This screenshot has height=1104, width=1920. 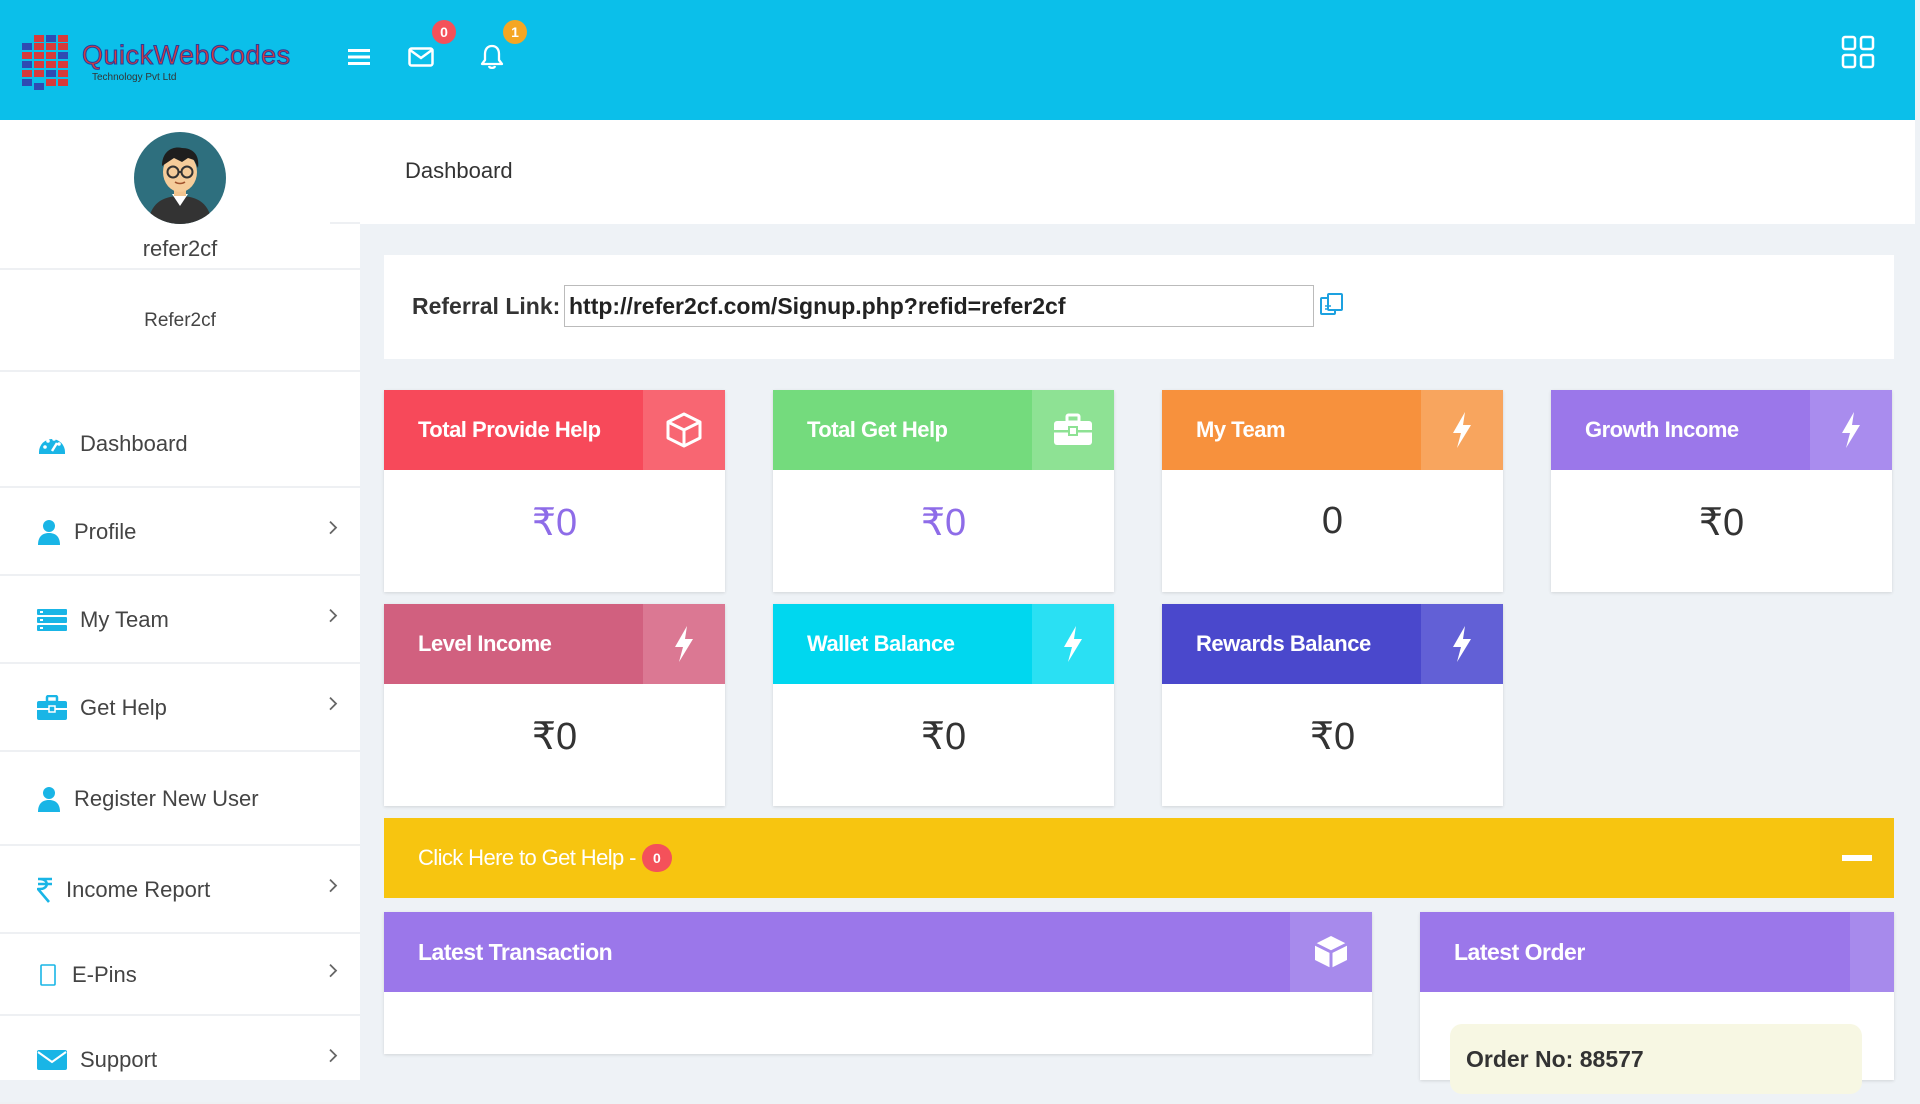 I want to click on copy-icon, so click(x=1331, y=304).